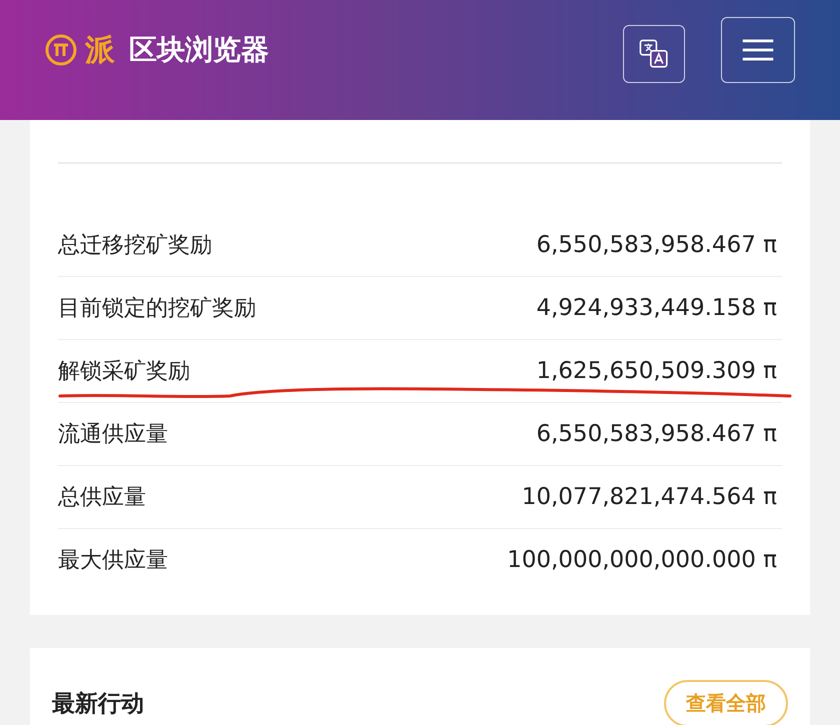 The image size is (840, 725). What do you see at coordinates (642, 560) in the screenshot?
I see `supply-value: 100,000,000,000.000 π` at bounding box center [642, 560].